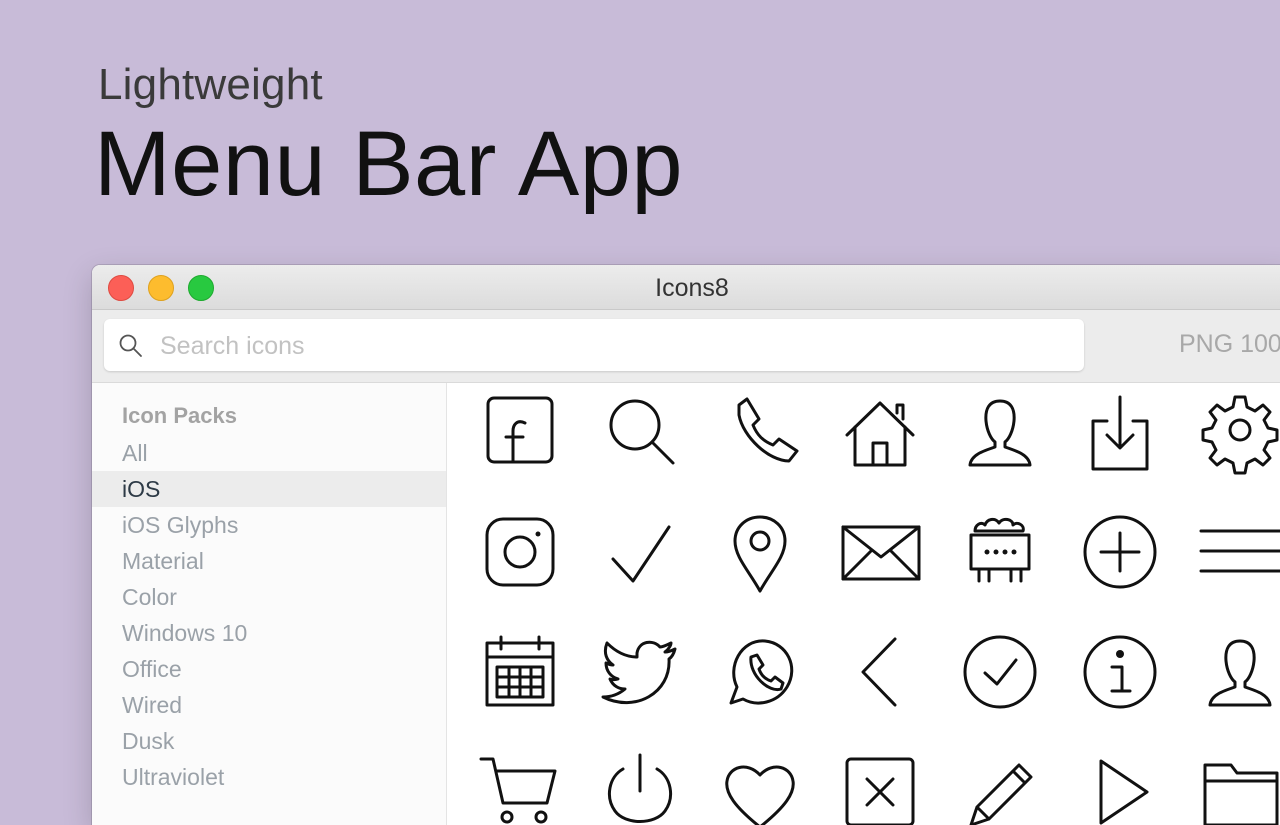 The width and height of the screenshot is (1280, 825). Describe the element at coordinates (520, 786) in the screenshot. I see `shopping-cart-icon` at that location.